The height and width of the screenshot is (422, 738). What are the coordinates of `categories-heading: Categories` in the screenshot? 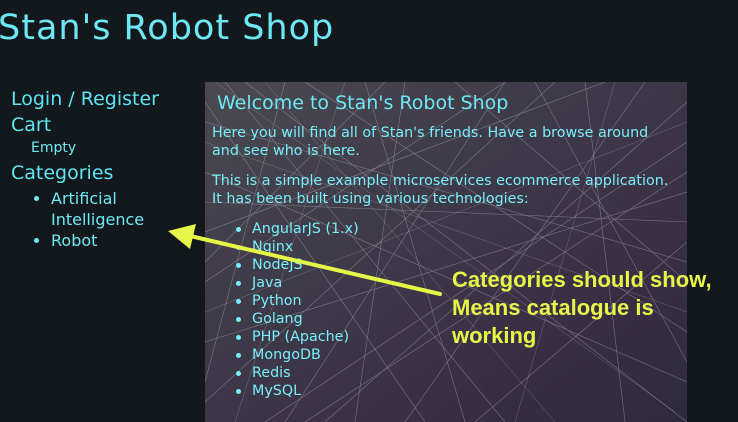 It's located at (62, 173).